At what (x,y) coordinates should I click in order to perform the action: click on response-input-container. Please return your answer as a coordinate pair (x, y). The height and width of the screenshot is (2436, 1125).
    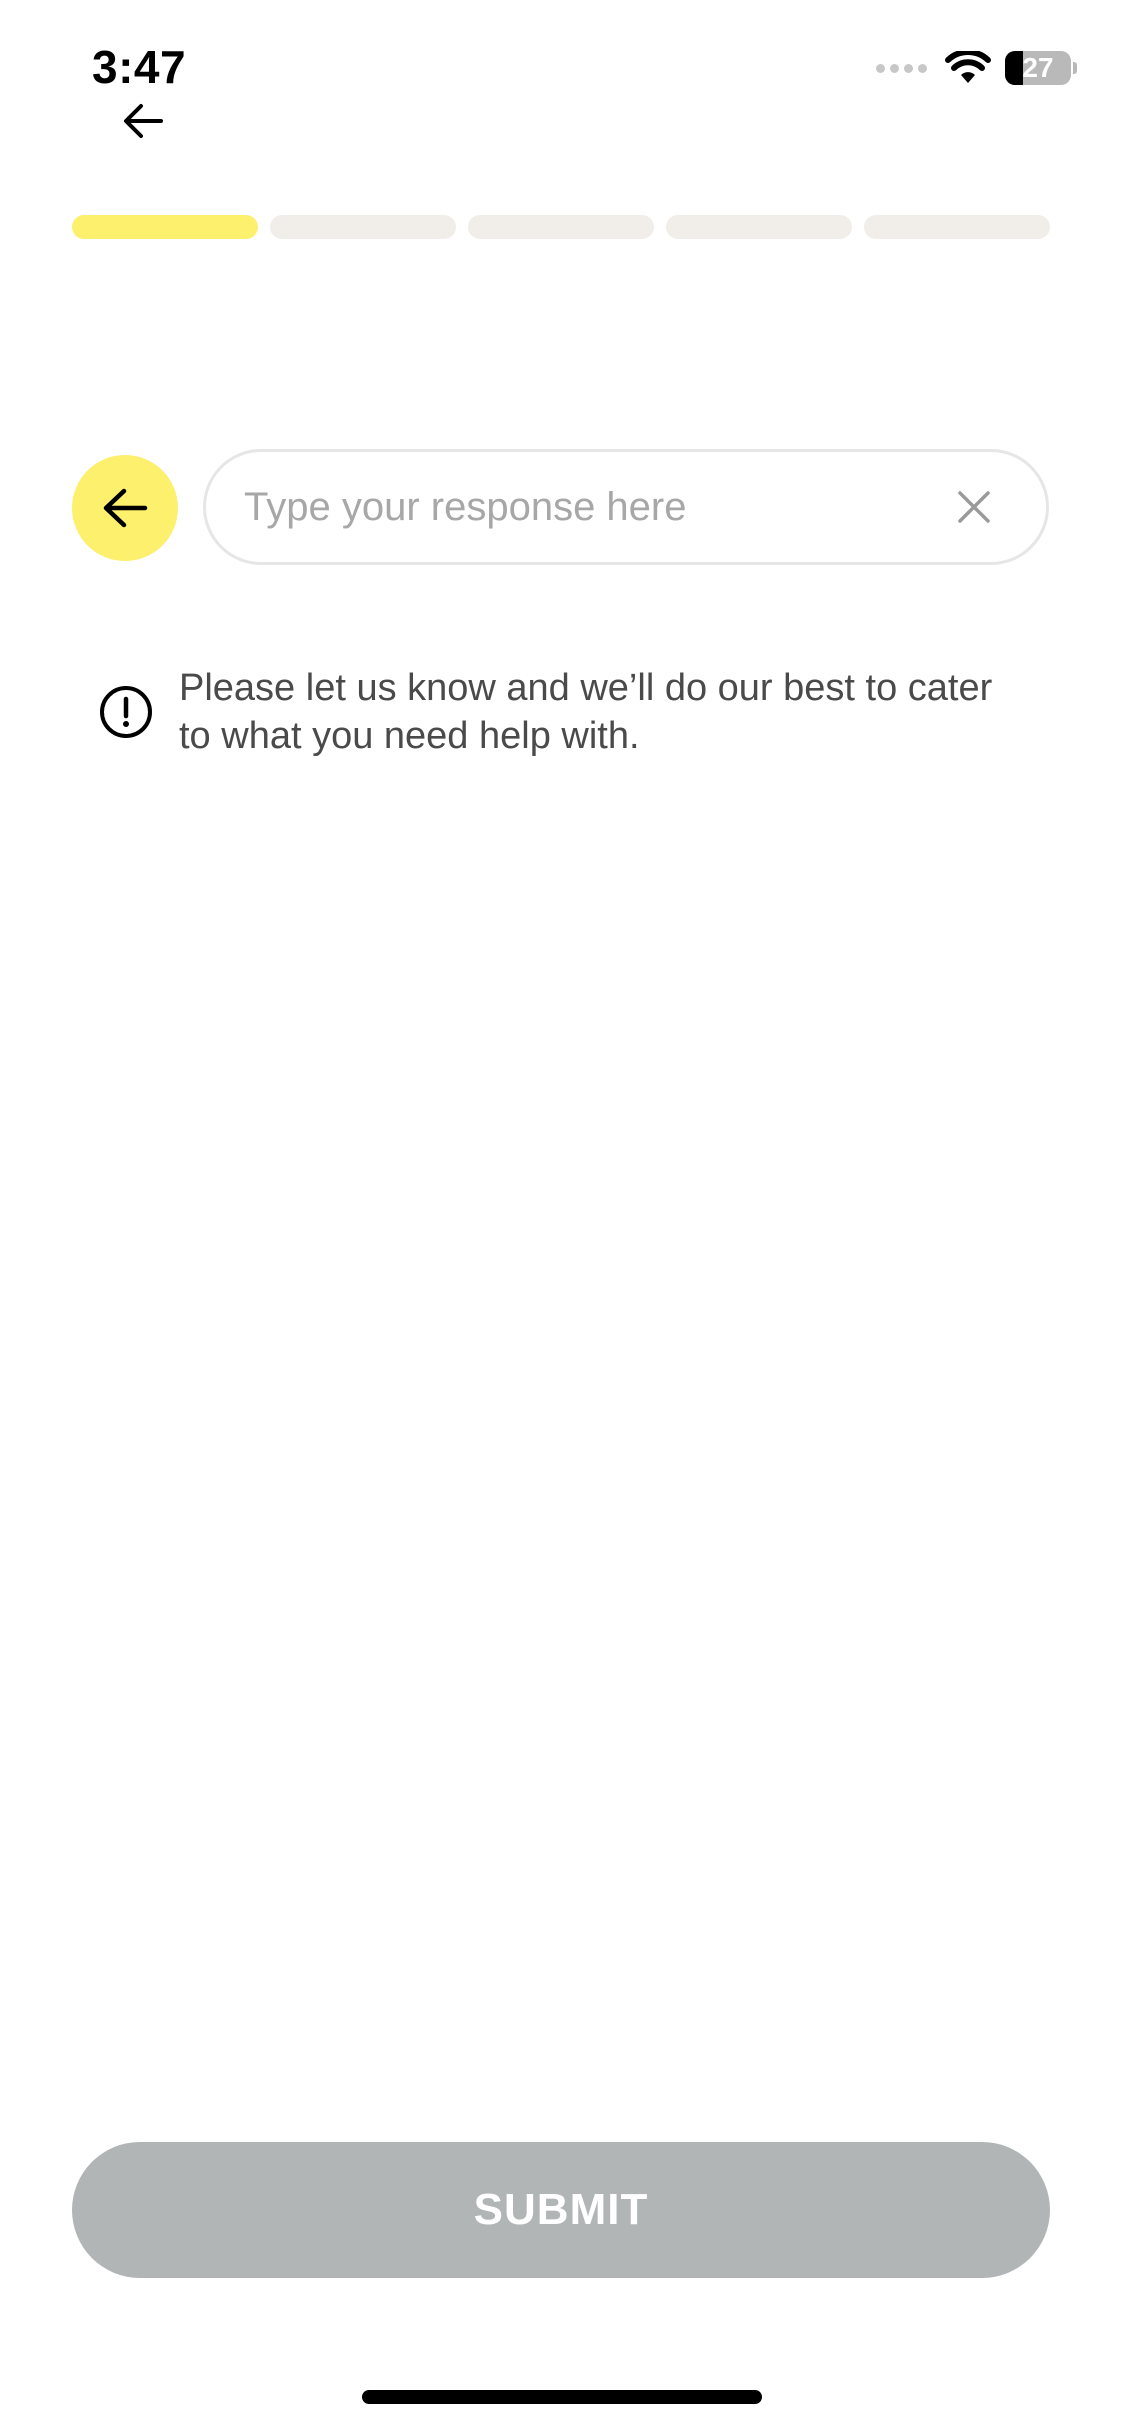
    Looking at the image, I should click on (626, 507).